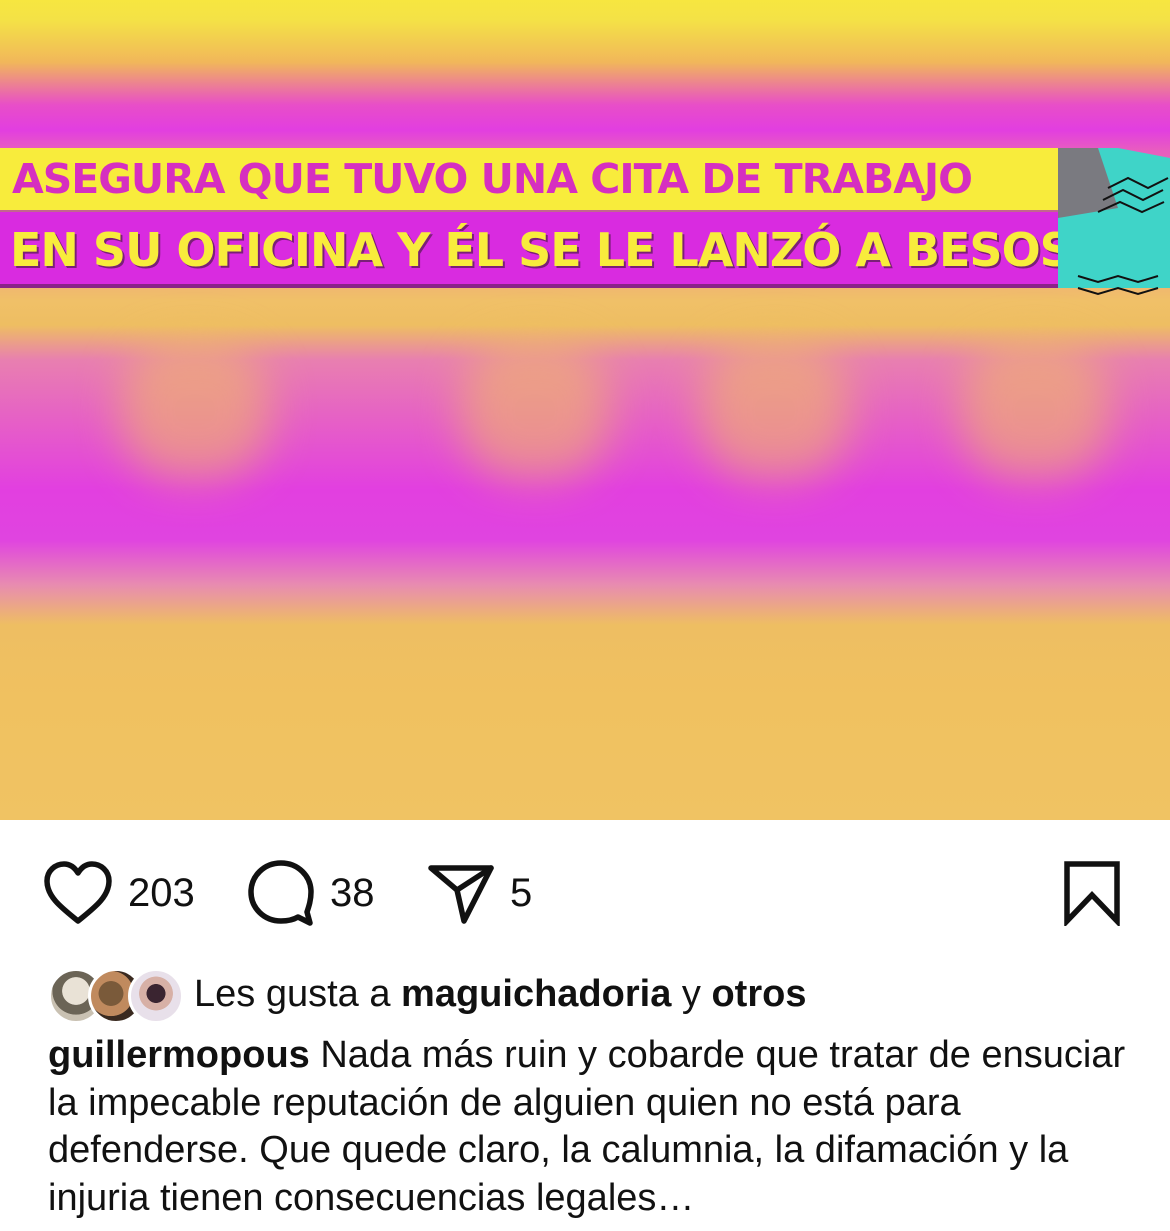 This screenshot has width=1170, height=1231. I want to click on paper-plane-icon, so click(461, 894).